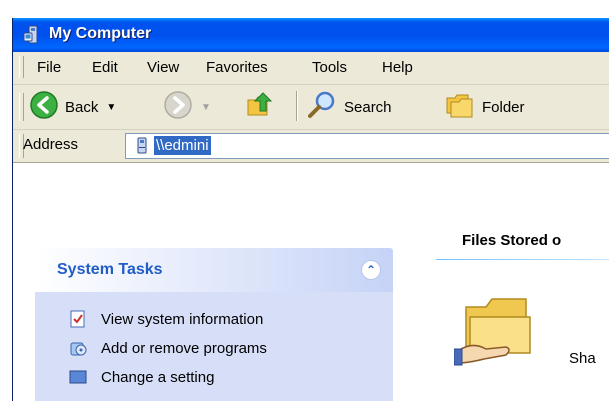 This screenshot has width=609, height=401. What do you see at coordinates (503, 107) in the screenshot?
I see `folders-label: Folder` at bounding box center [503, 107].